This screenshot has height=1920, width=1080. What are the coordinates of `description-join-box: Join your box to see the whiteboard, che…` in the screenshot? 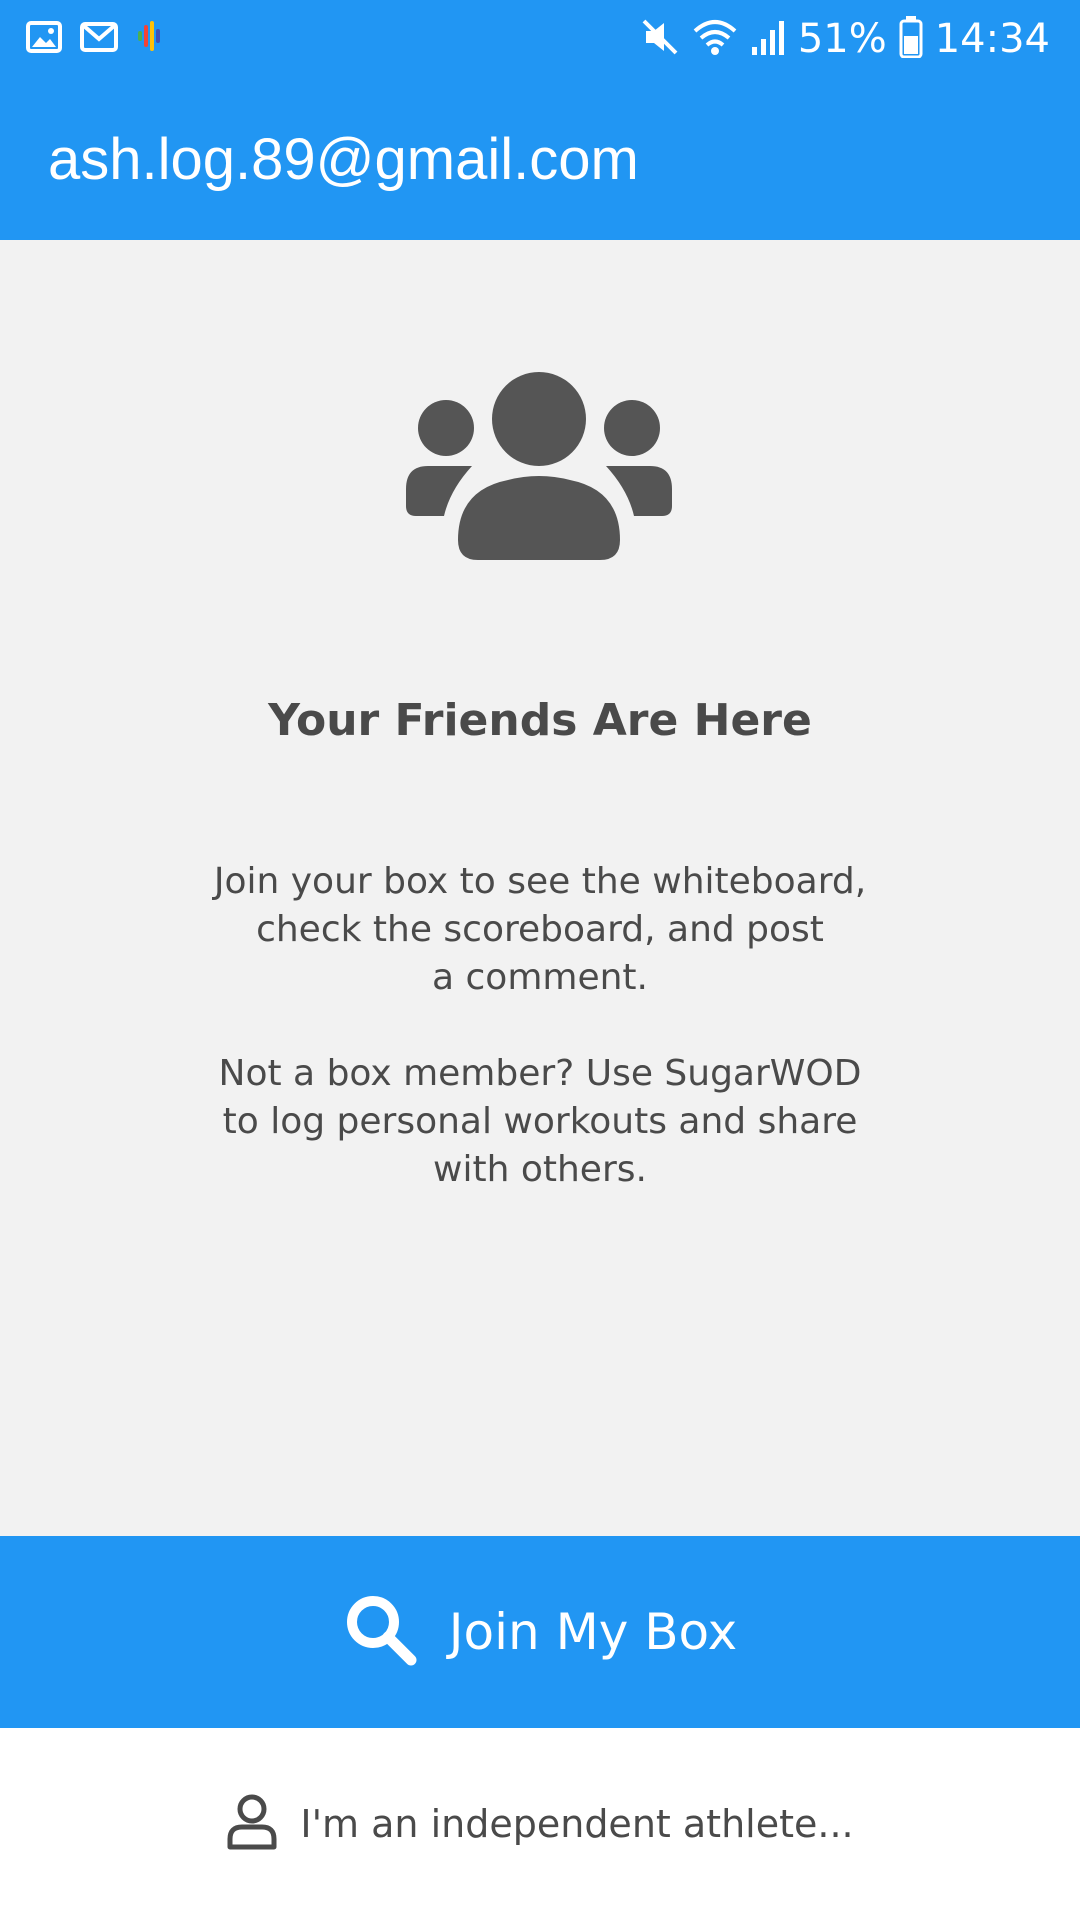 It's located at (540, 929).